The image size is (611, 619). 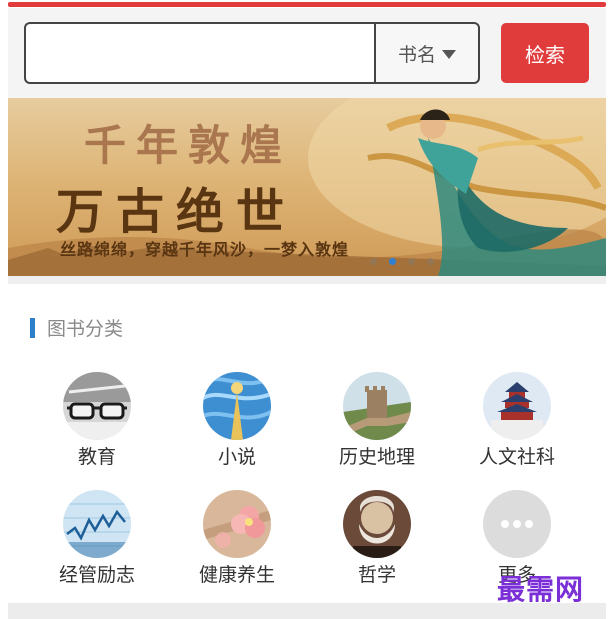 What do you see at coordinates (237, 524) in the screenshot?
I see `flower-icon` at bounding box center [237, 524].